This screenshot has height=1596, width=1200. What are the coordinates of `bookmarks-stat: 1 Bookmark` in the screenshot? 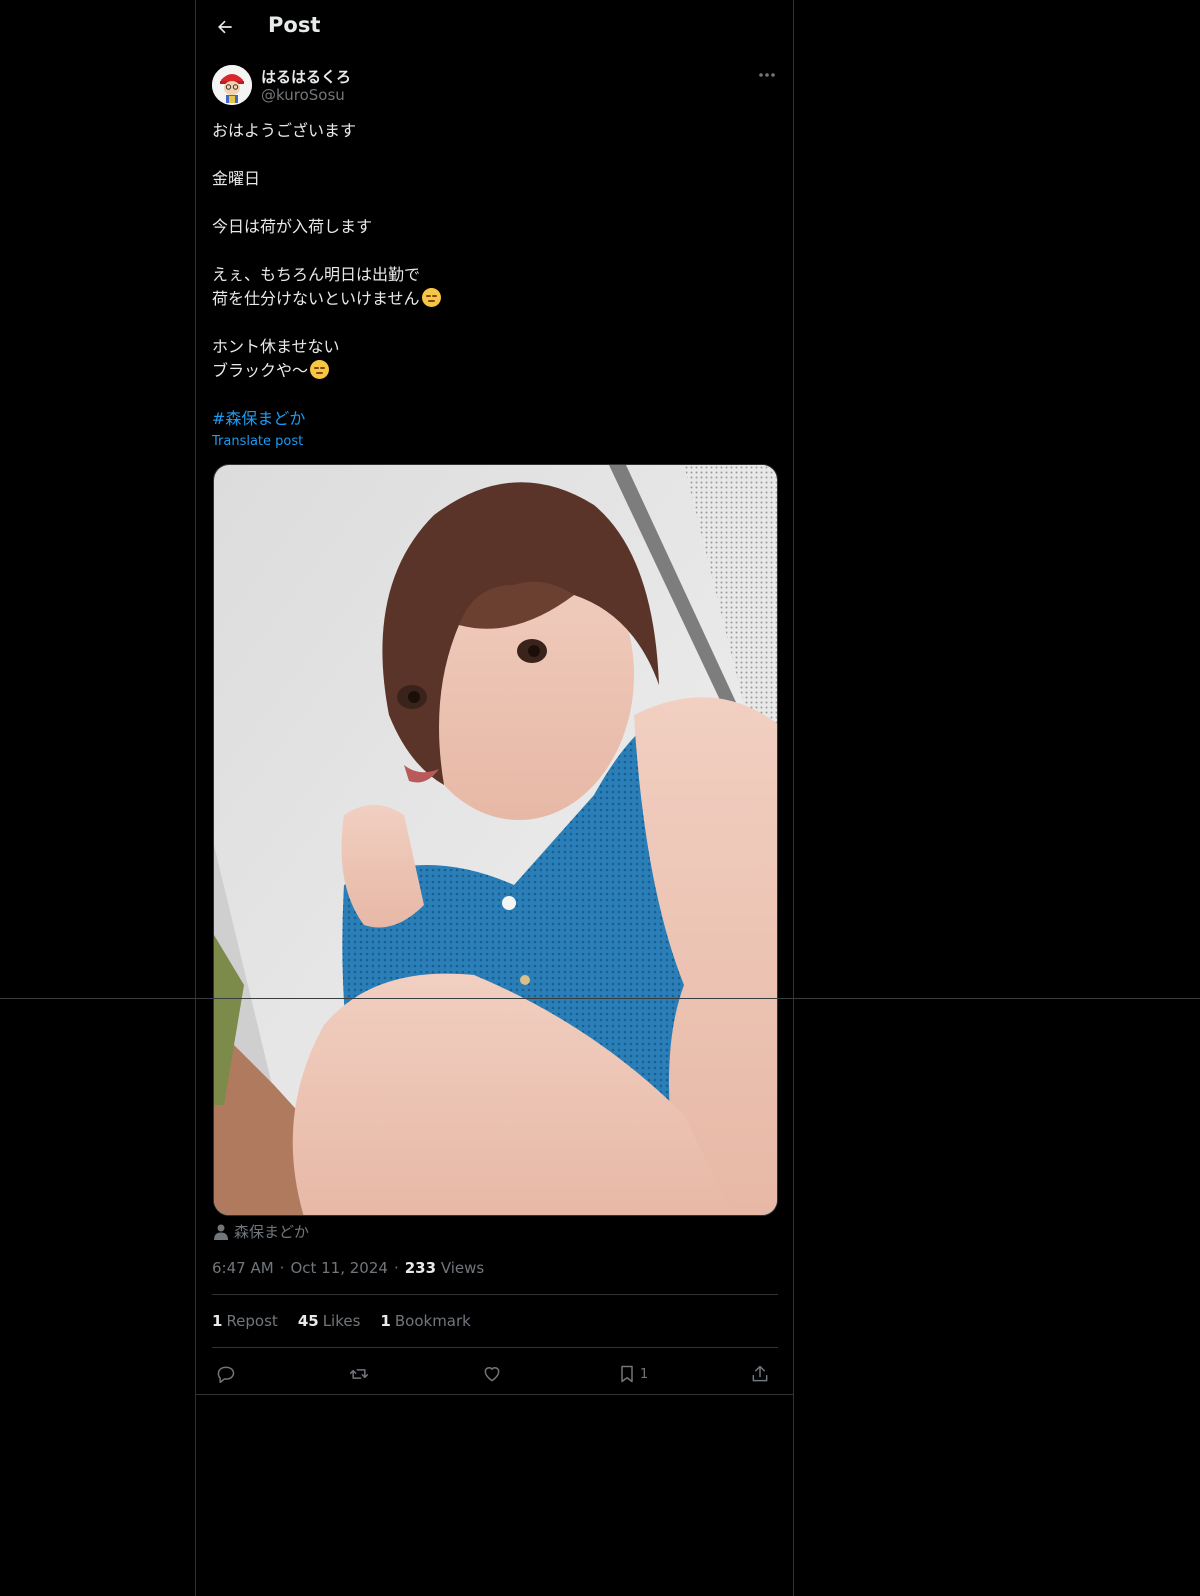 It's located at (425, 1321).